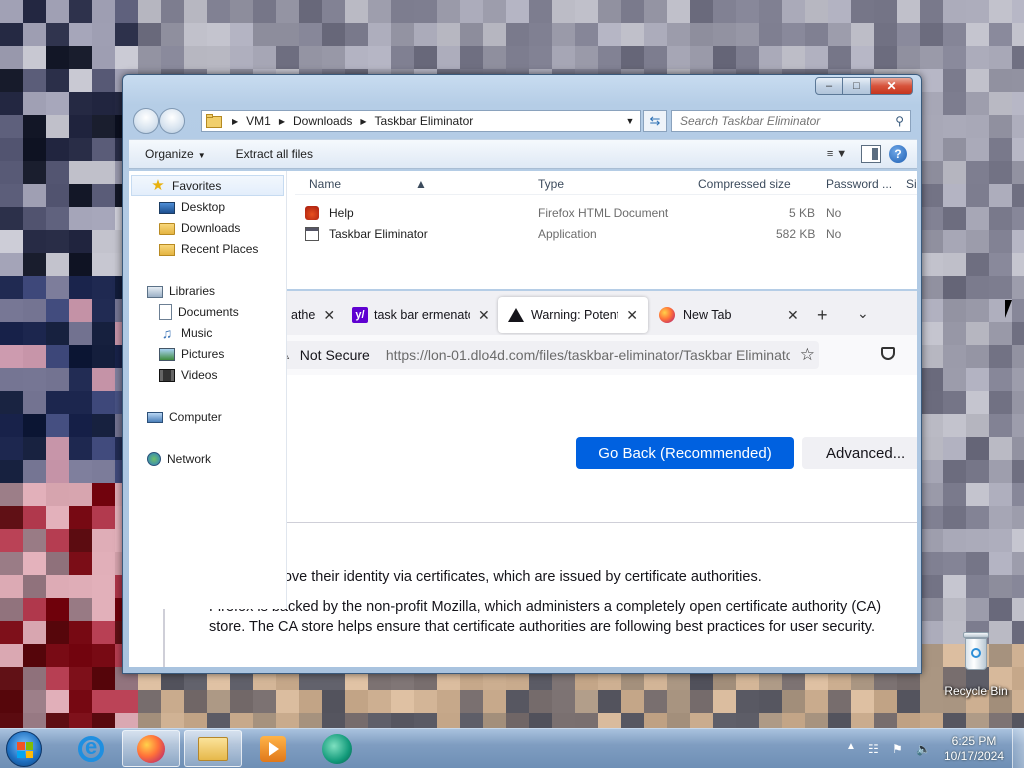 Image resolution: width=1024 pixels, height=768 pixels. What do you see at coordinates (729, 315) in the screenshot?
I see `tab-new-tab: New Tab ✕` at bounding box center [729, 315].